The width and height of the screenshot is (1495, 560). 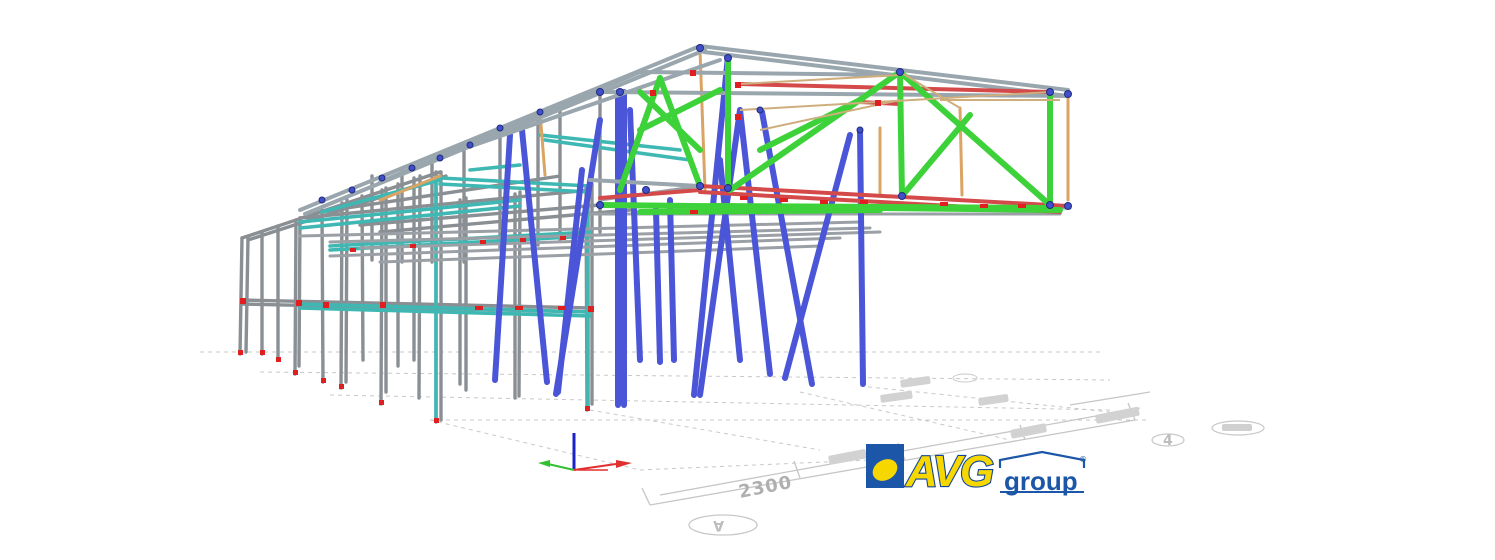 What do you see at coordinates (949, 471) in the screenshot?
I see `logo-brand: AVG` at bounding box center [949, 471].